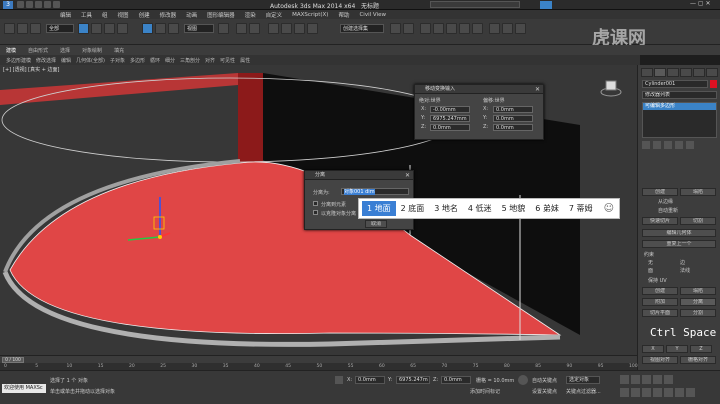 The height and width of the screenshot is (404, 720). Describe the element at coordinates (90, 60) in the screenshot. I see `ribbon-panel-geometry-all: 几何体(全部)` at that location.